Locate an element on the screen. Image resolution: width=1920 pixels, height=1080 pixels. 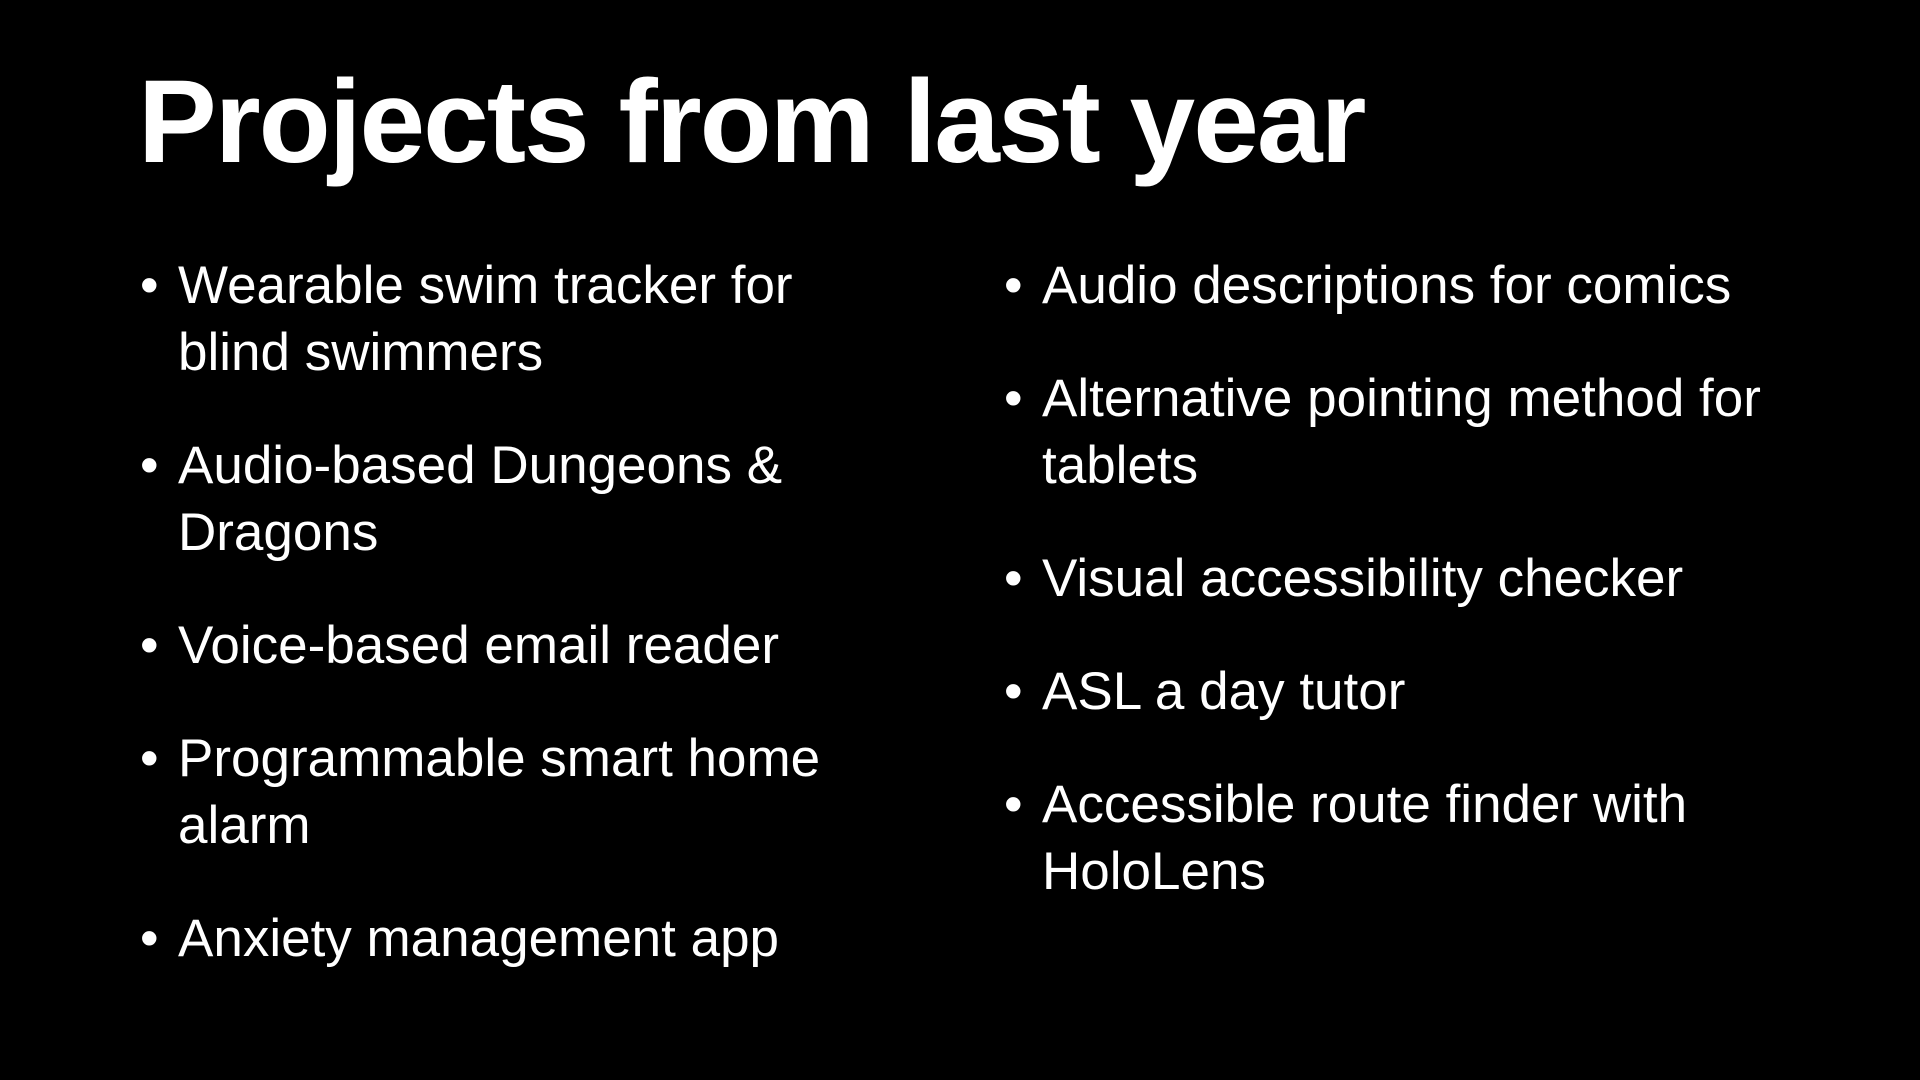
list-item: • Audio descriptions for comics is located at coordinates (1372, 285).